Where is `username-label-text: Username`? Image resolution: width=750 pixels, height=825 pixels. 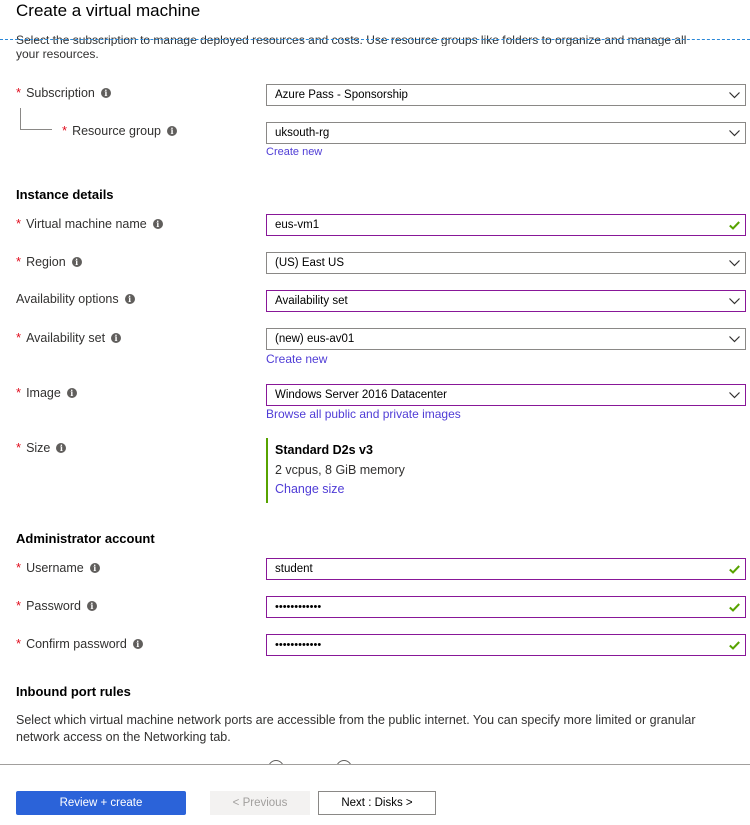
username-label-text: Username is located at coordinates (55, 567).